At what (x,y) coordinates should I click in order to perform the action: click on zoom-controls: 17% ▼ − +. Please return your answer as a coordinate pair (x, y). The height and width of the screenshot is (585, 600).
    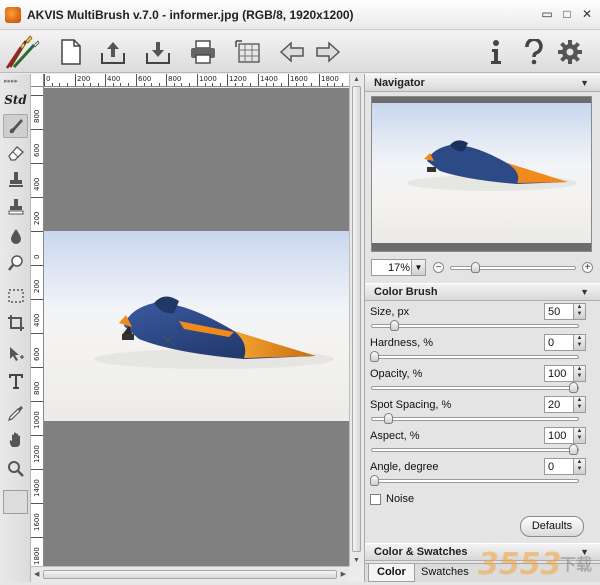
    Looking at the image, I should click on (483, 268).